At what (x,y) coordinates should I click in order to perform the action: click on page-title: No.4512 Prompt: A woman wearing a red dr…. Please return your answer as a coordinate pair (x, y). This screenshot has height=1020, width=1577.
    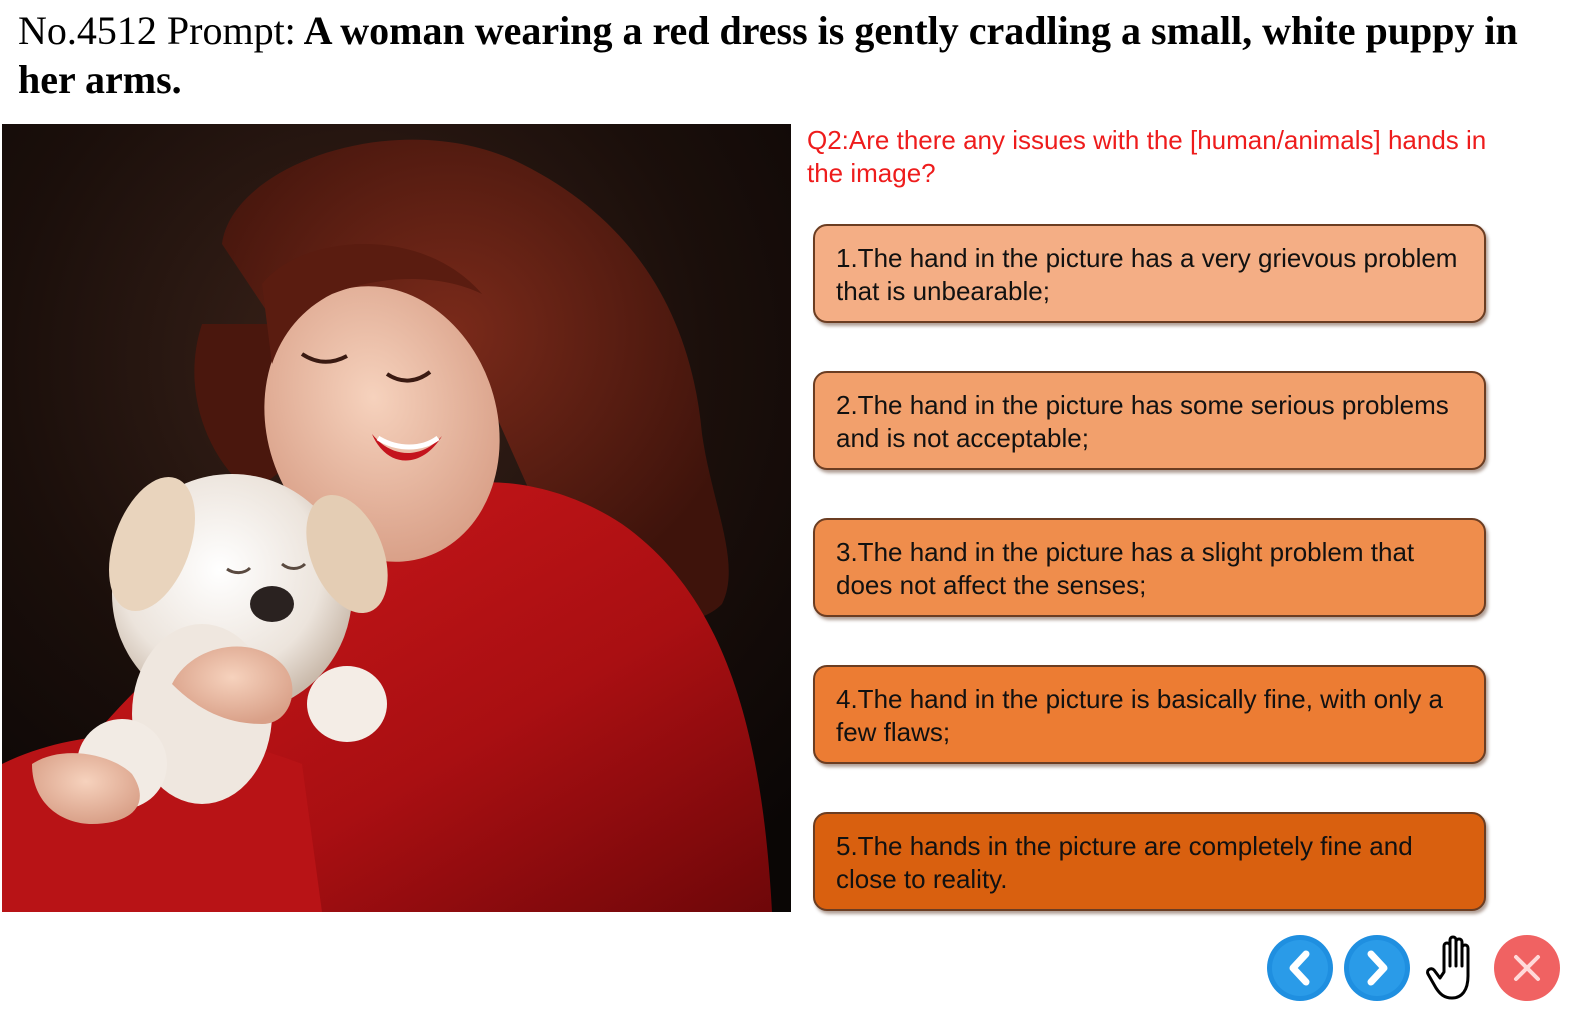
    Looking at the image, I should click on (788, 55).